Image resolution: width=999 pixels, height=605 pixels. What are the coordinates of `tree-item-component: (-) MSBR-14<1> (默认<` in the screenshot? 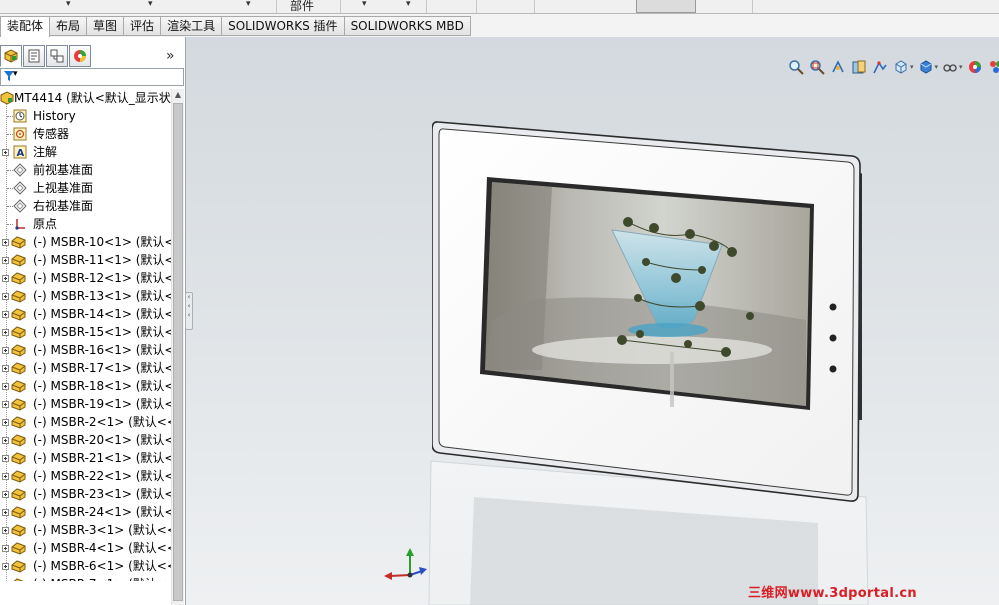 It's located at (85, 314).